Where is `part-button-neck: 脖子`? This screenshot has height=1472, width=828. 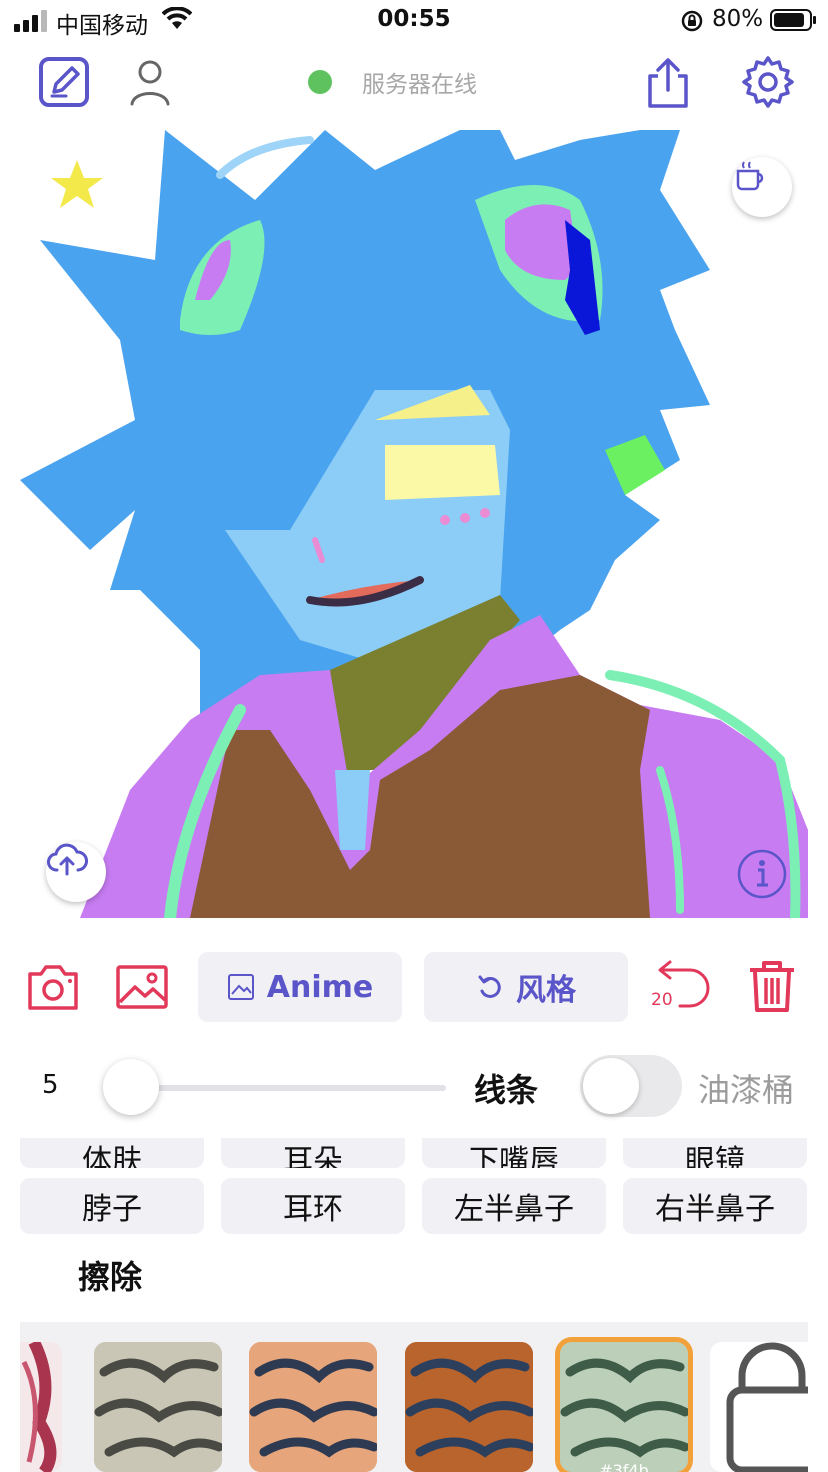 part-button-neck: 脖子 is located at coordinates (112, 1206).